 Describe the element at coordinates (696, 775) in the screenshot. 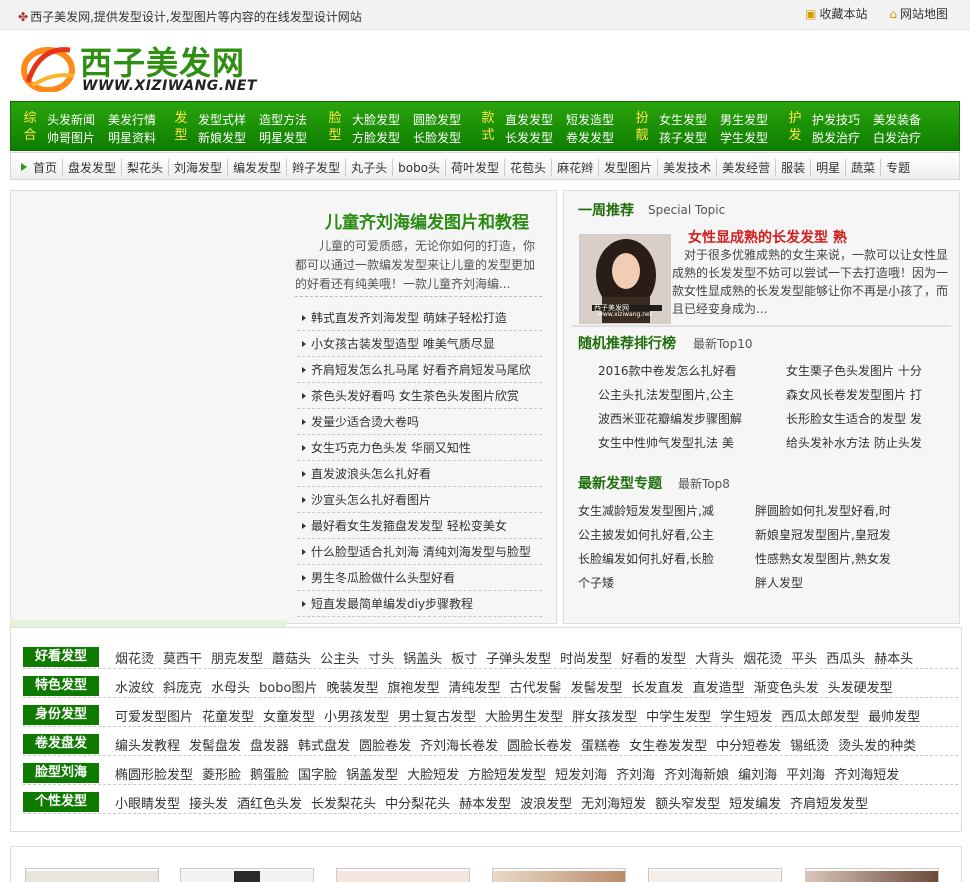

I see `tag-link: 齐刘海新娘` at that location.